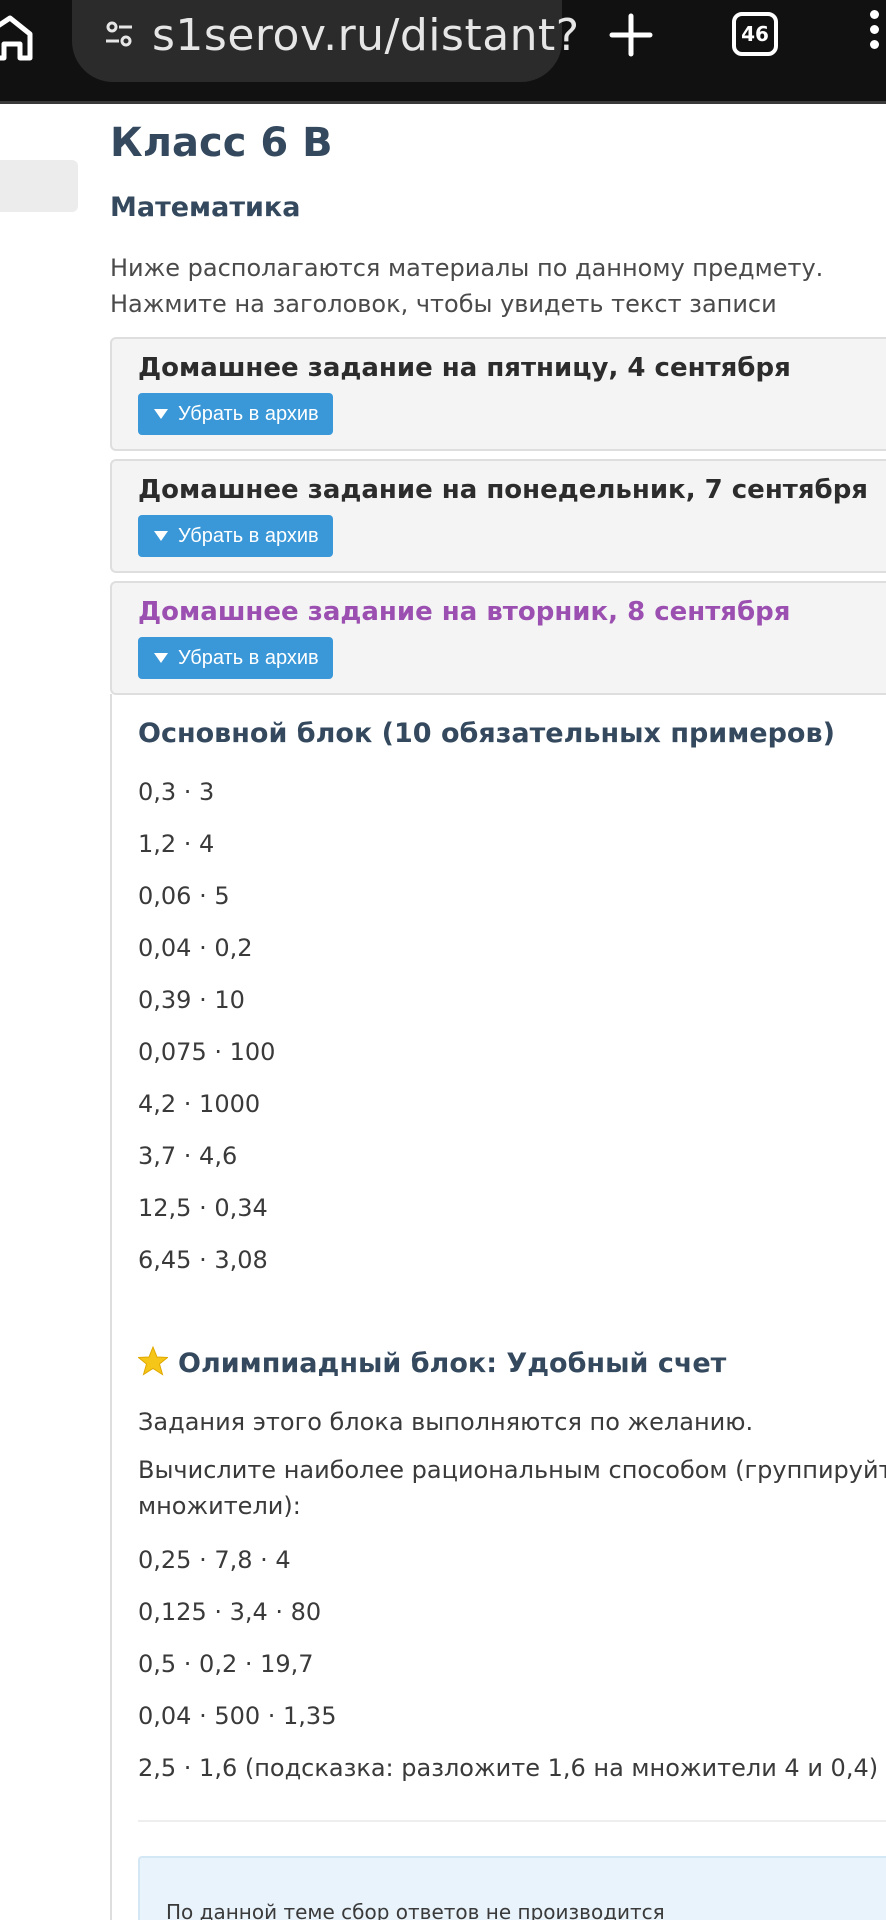 This screenshot has width=886, height=1920. I want to click on exercise-item: 1,2 · 4, so click(176, 844).